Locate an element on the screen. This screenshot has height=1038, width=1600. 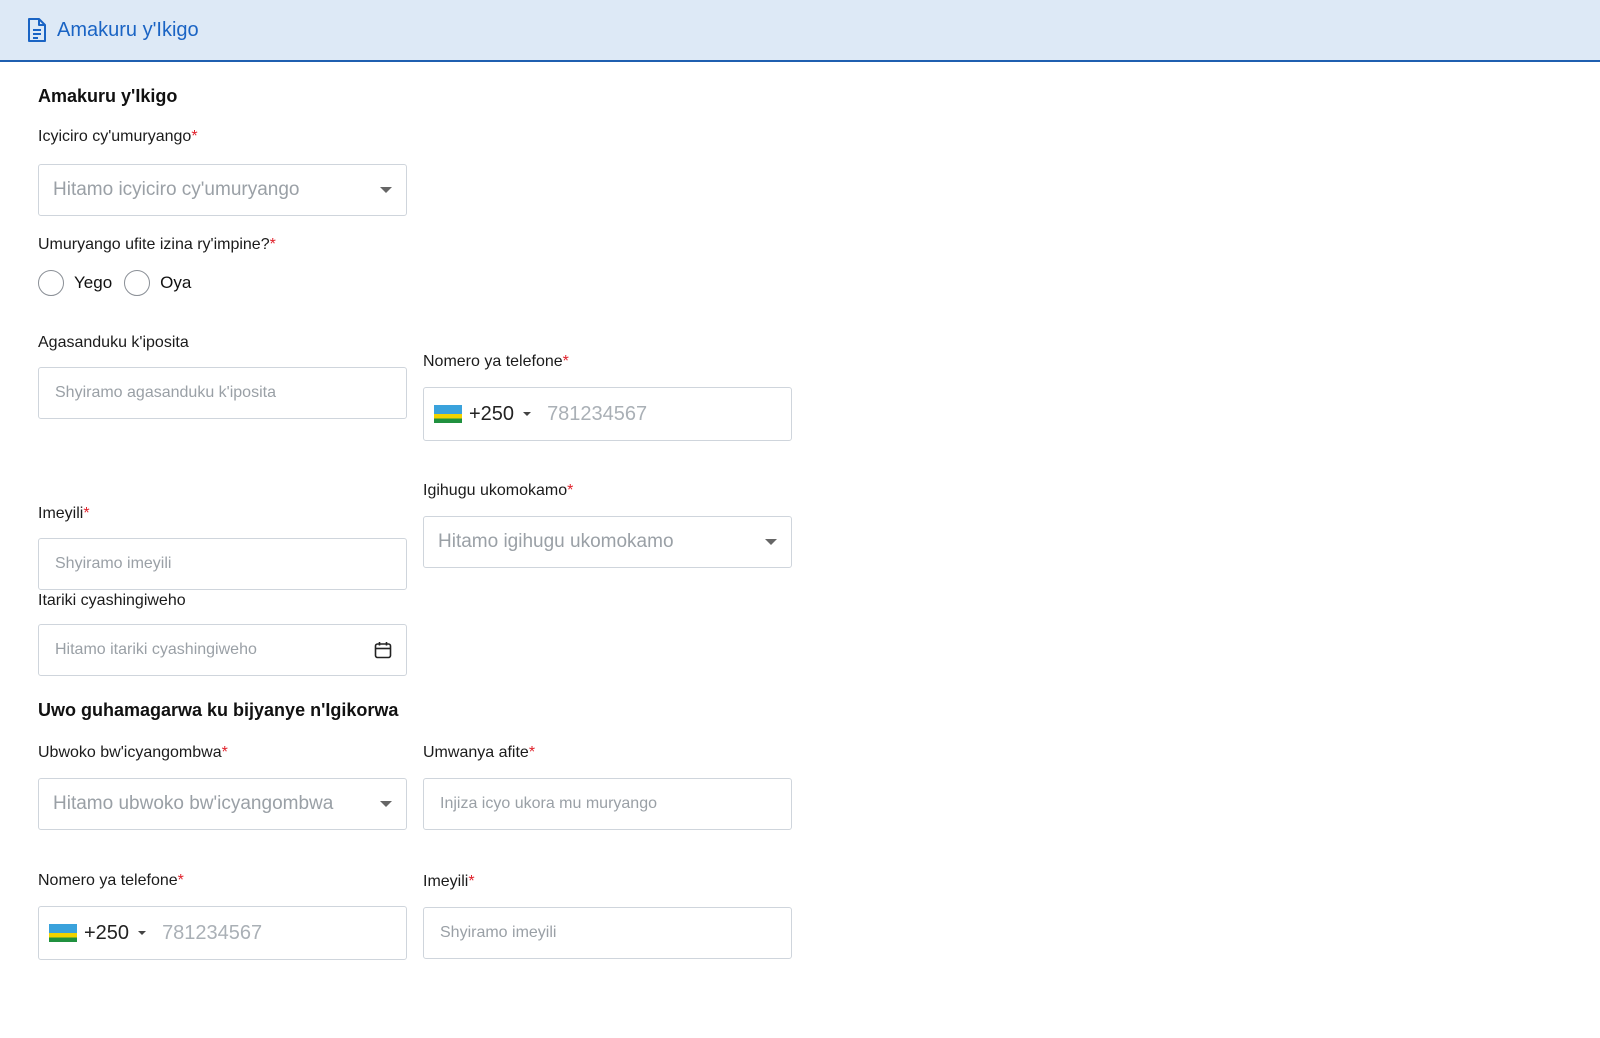
phone-label-text: Nomero ya telefone is located at coordinates (493, 361).